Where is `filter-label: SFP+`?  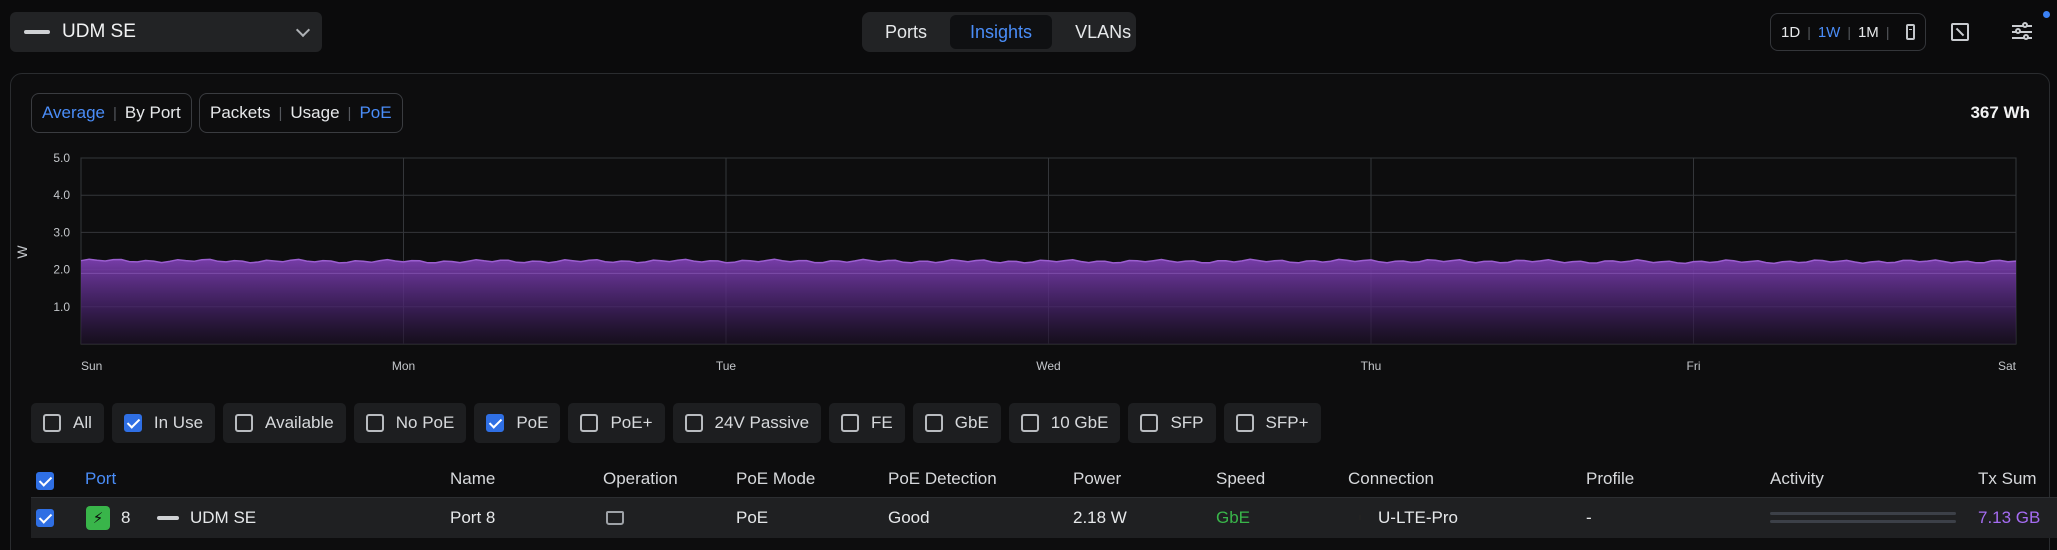
filter-label: SFP+ is located at coordinates (1287, 422).